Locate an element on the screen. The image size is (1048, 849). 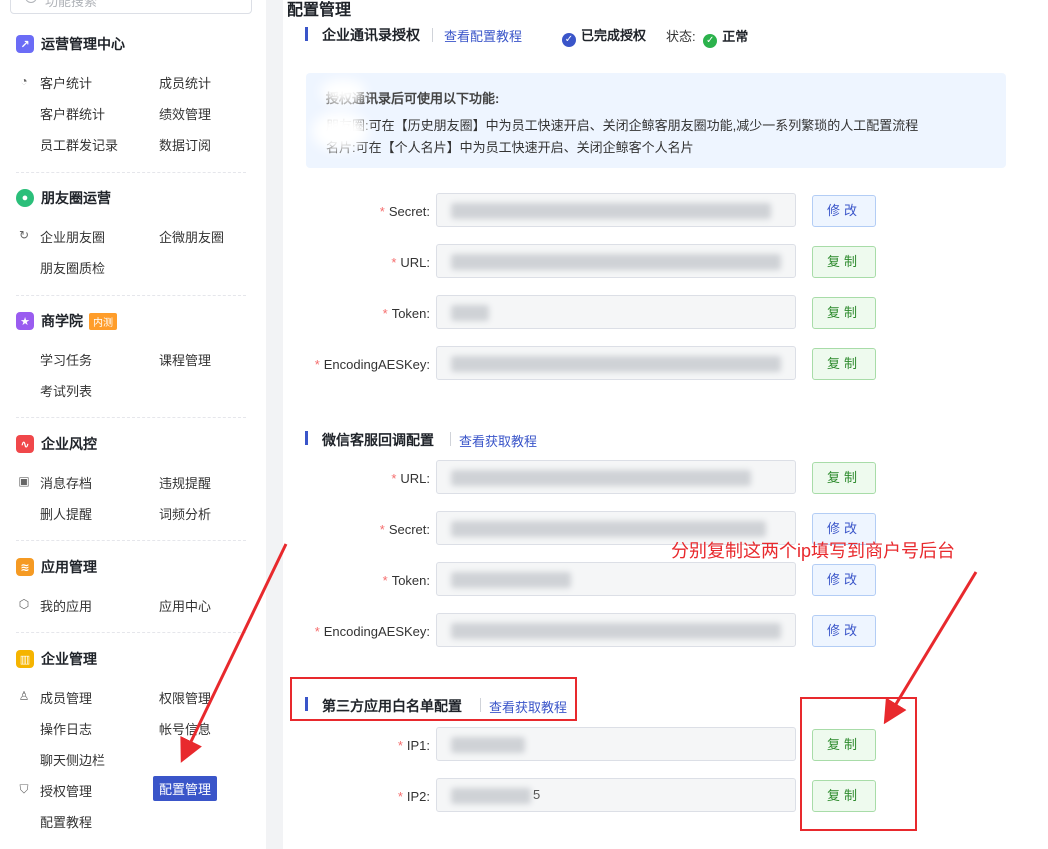
arrow-to-copy-buttons is located at coordinates (930, 648).